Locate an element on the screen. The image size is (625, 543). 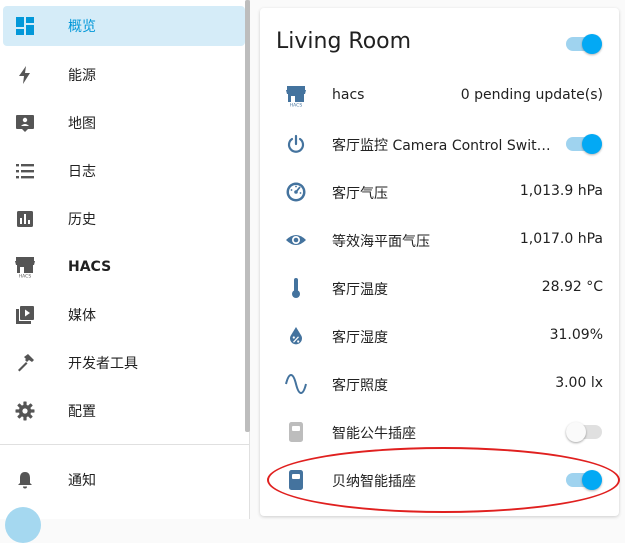
media-icon is located at coordinates (25, 315).